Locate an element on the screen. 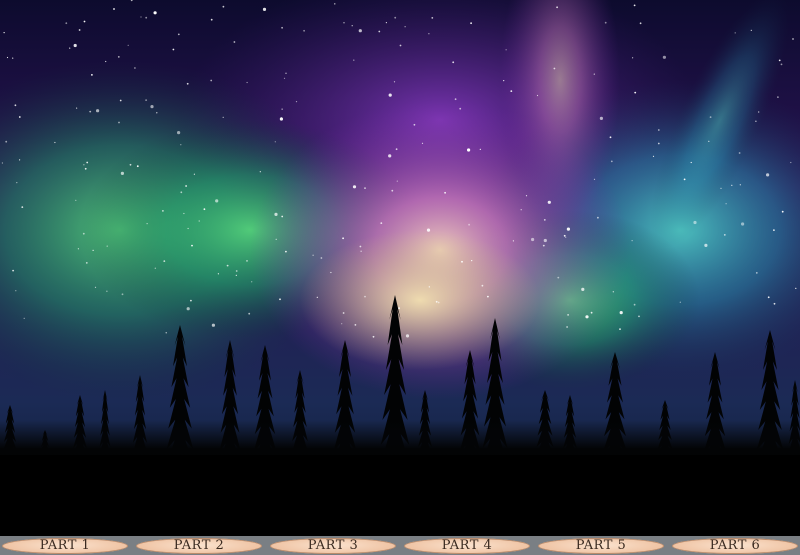  part-4-button: PART 4 is located at coordinates (467, 545).